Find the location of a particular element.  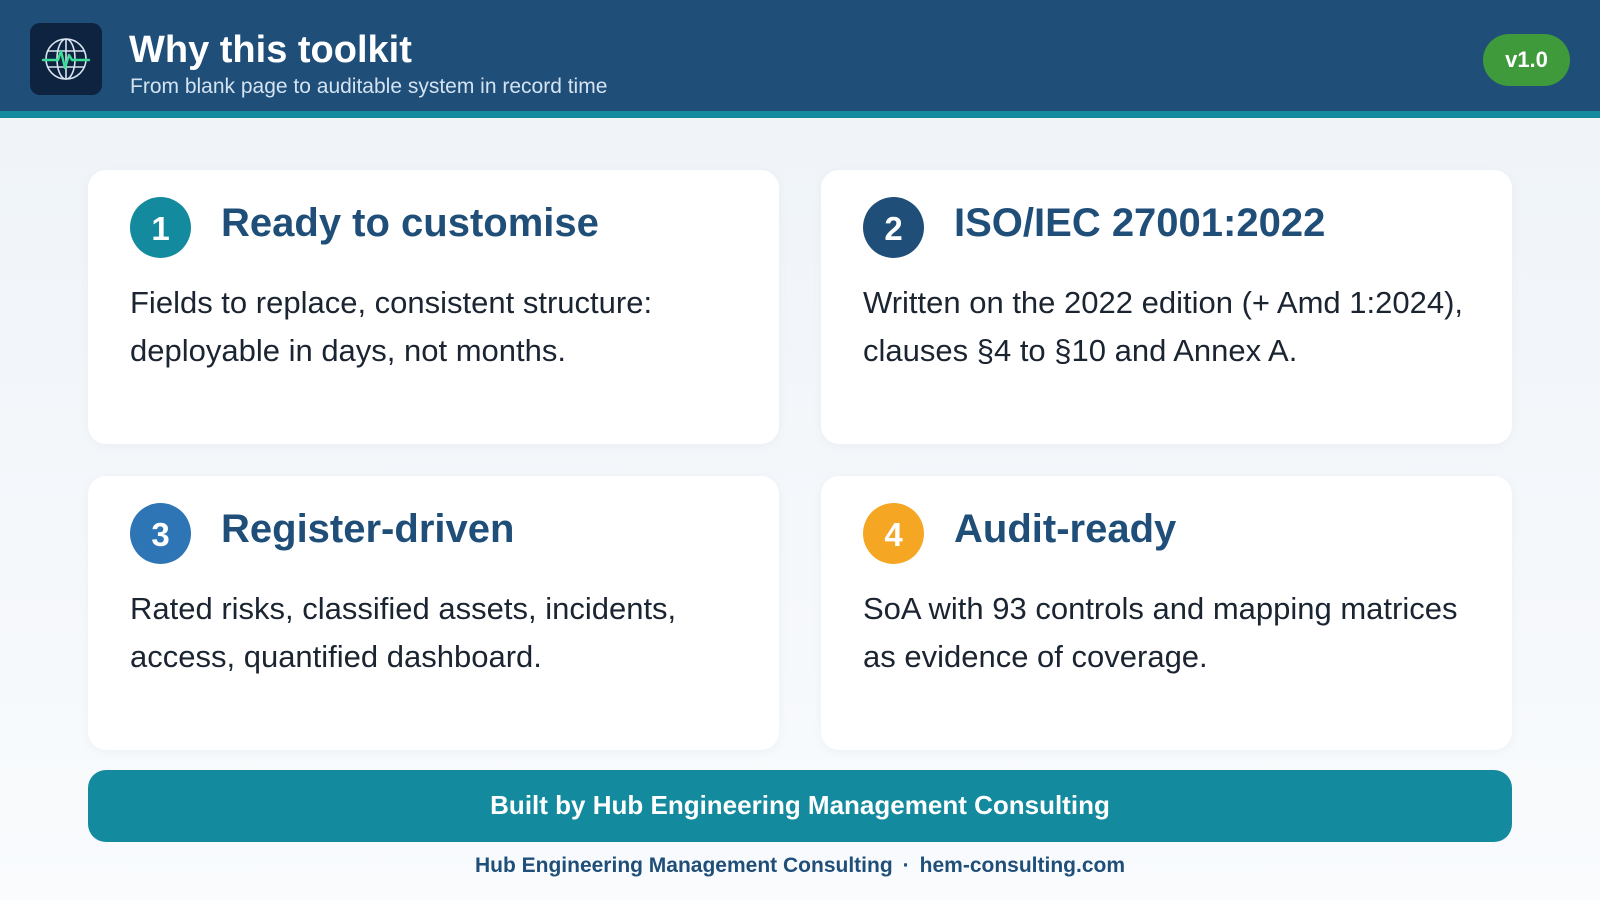

card-title: Register-driven is located at coordinates (368, 529).